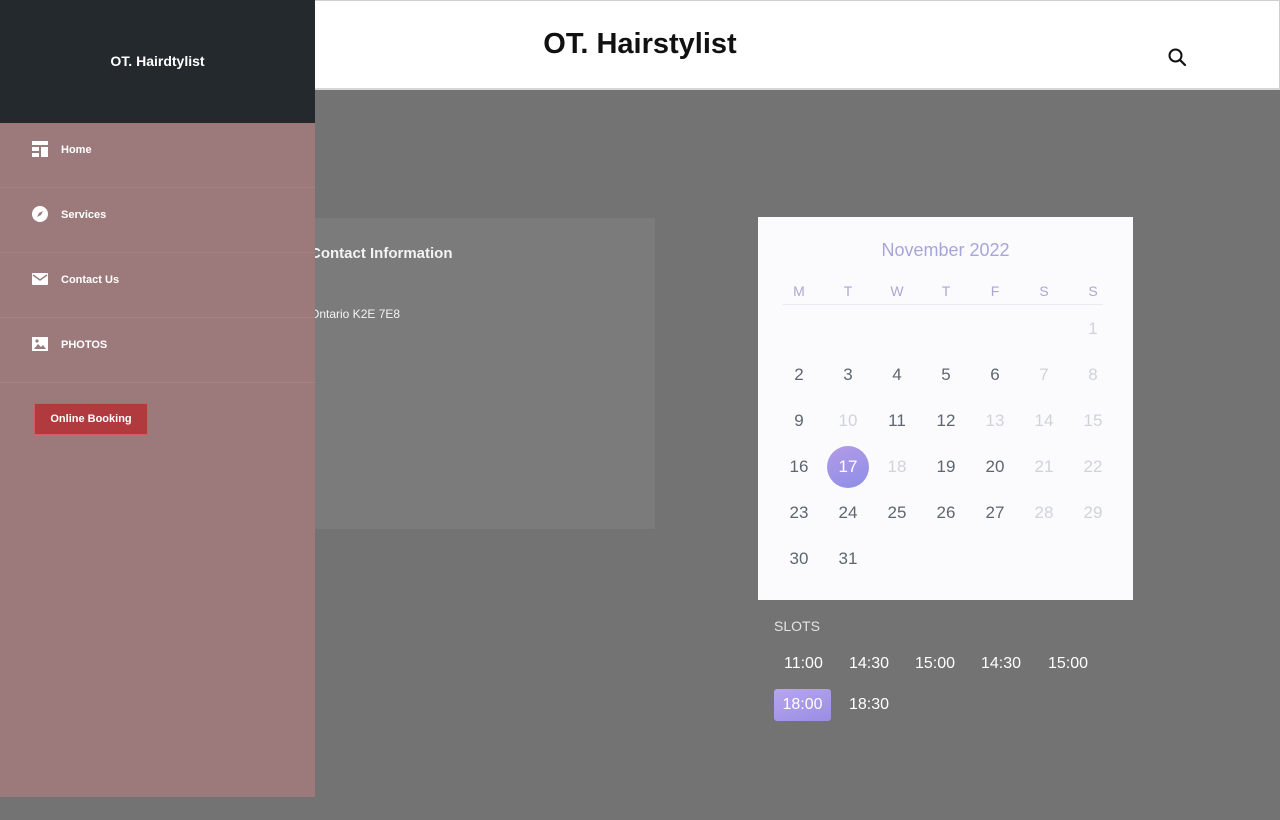 The width and height of the screenshot is (1280, 820). Describe the element at coordinates (799, 467) in the screenshot. I see `calendar-day: 16` at that location.